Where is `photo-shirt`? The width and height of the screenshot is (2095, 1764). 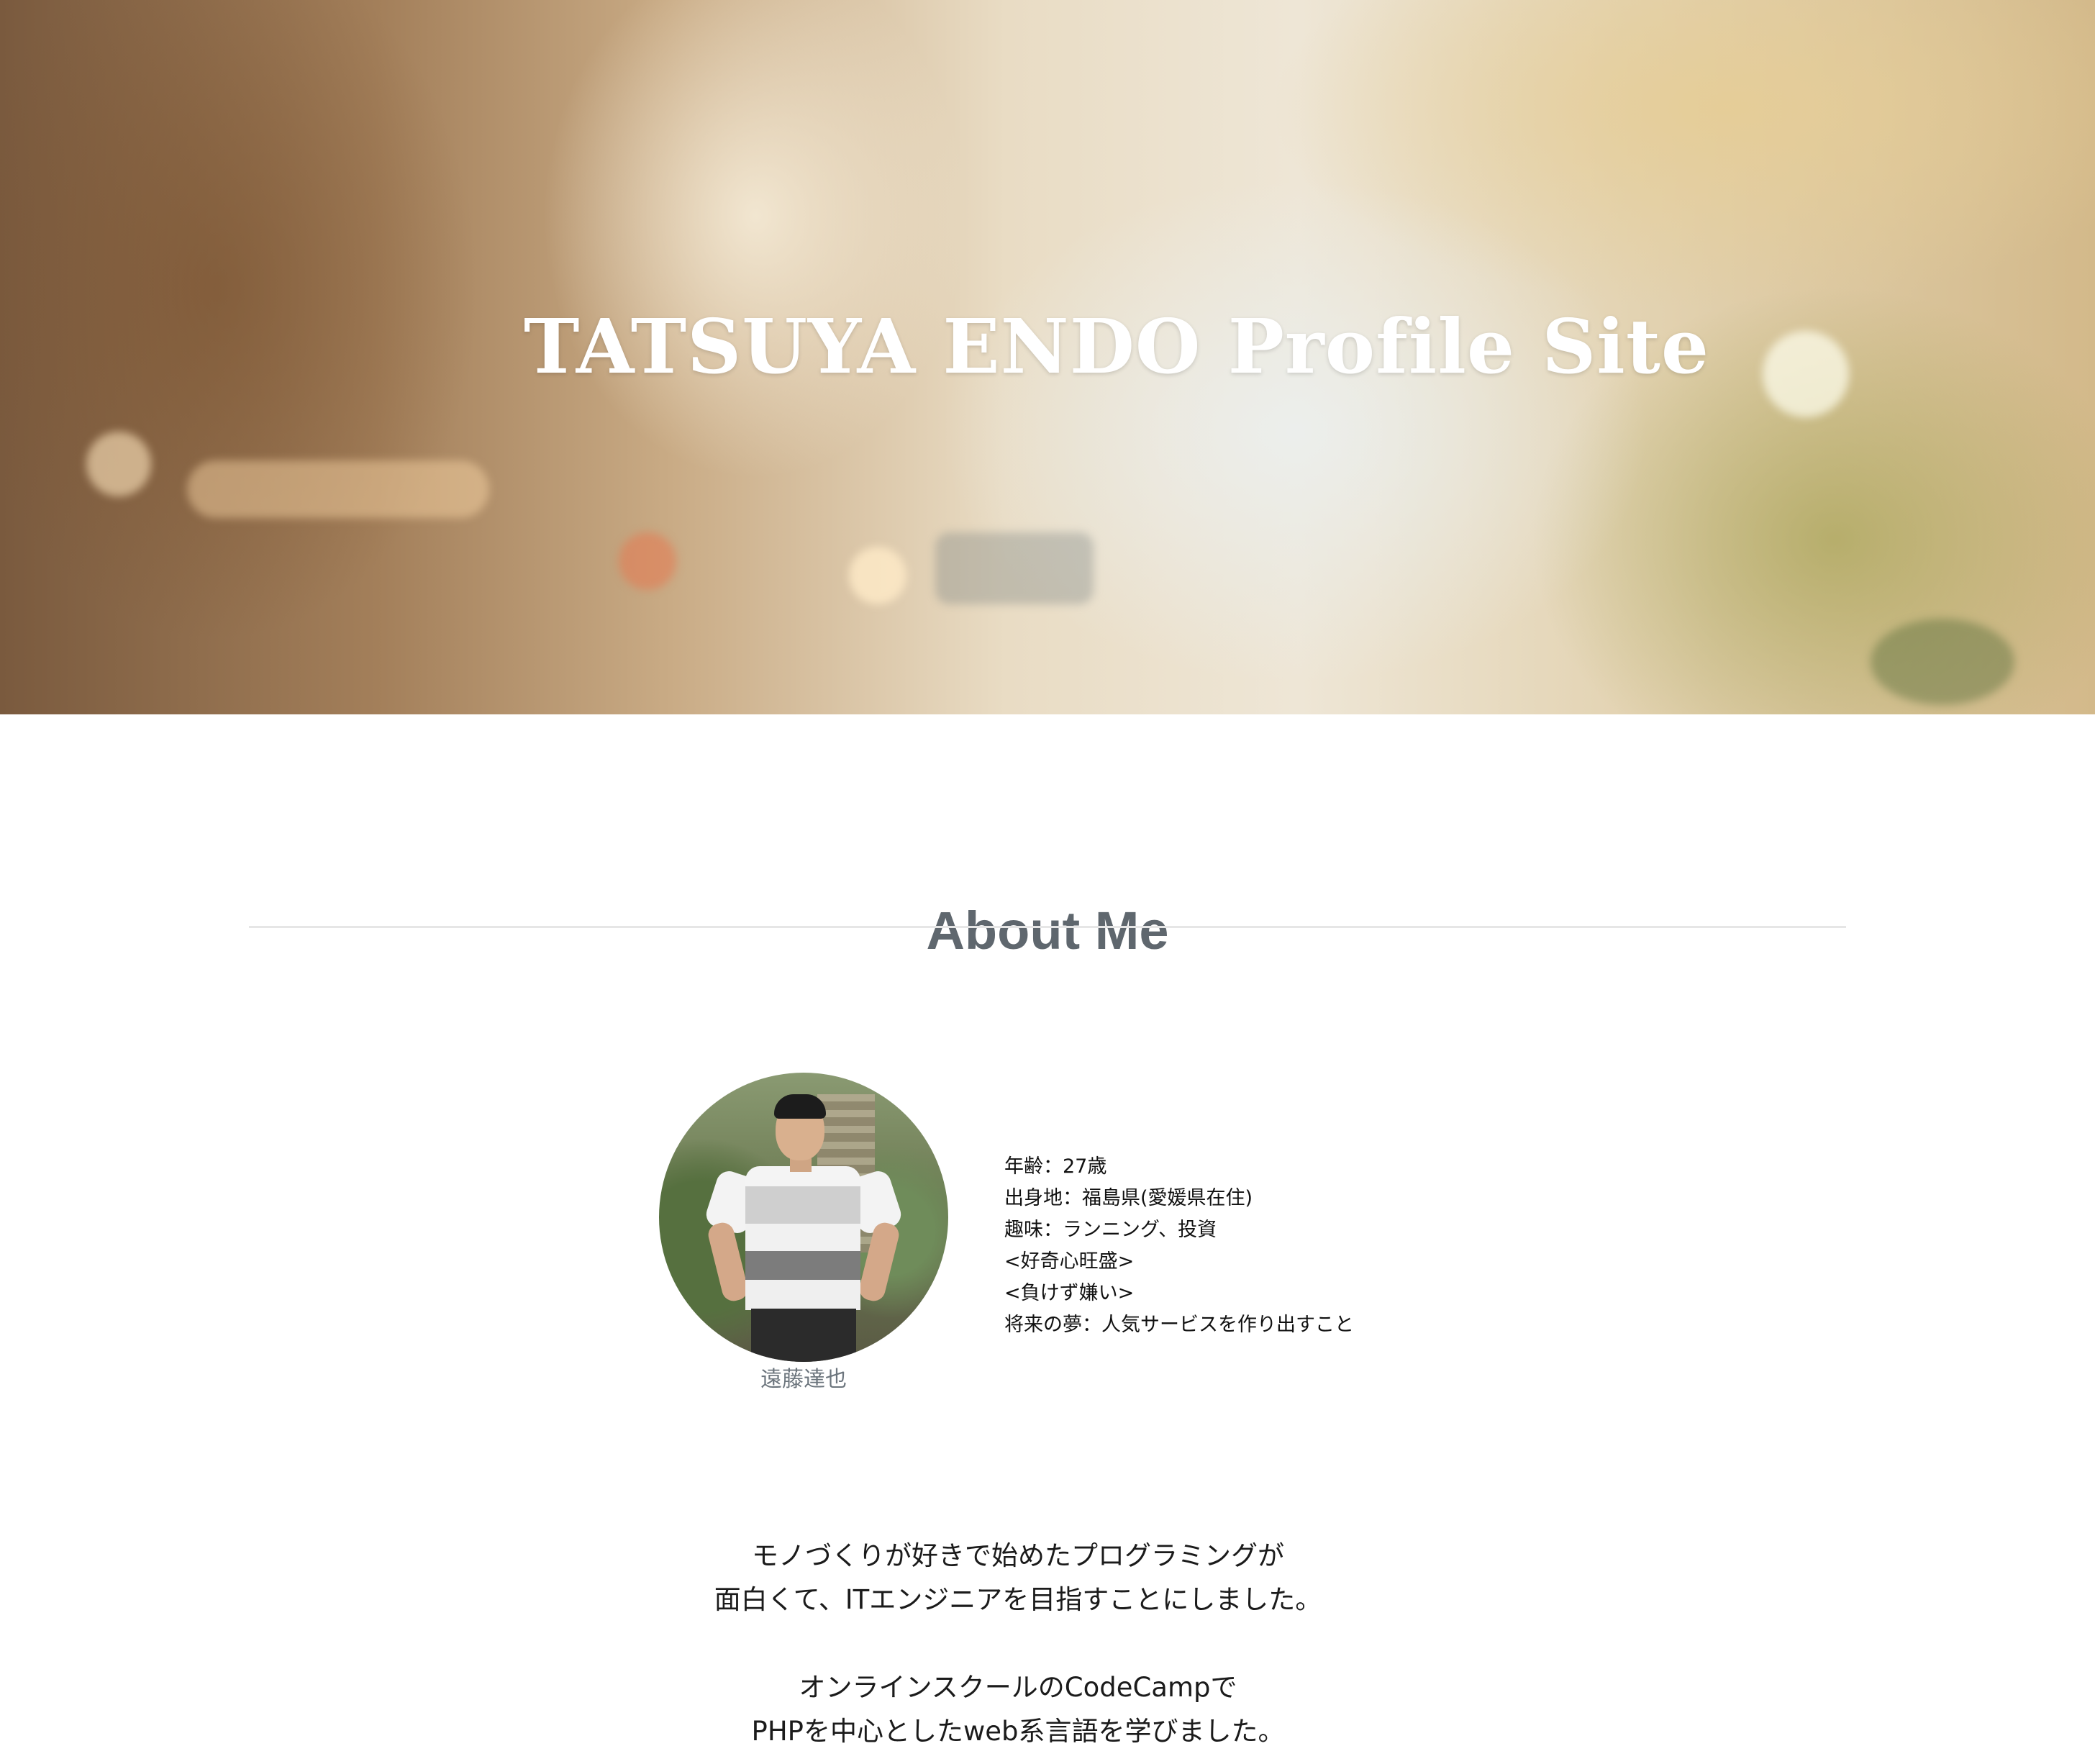 photo-shirt is located at coordinates (802, 1238).